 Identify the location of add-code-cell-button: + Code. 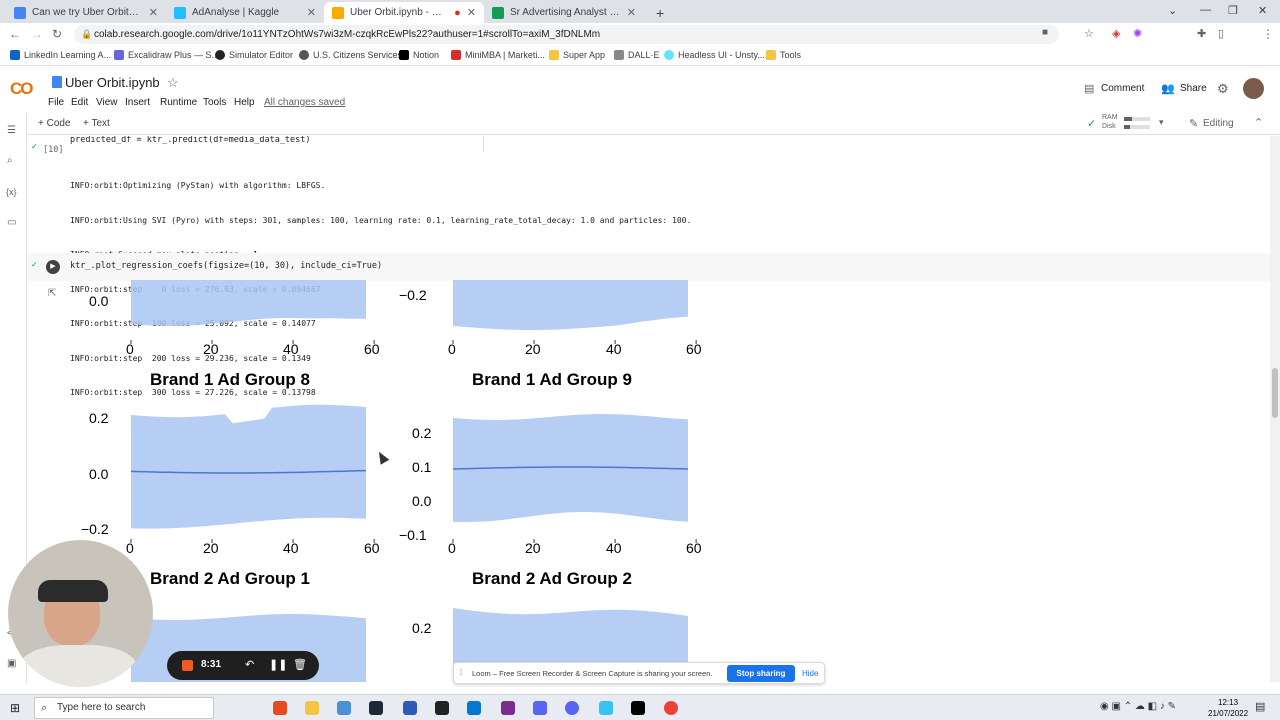
(54, 123).